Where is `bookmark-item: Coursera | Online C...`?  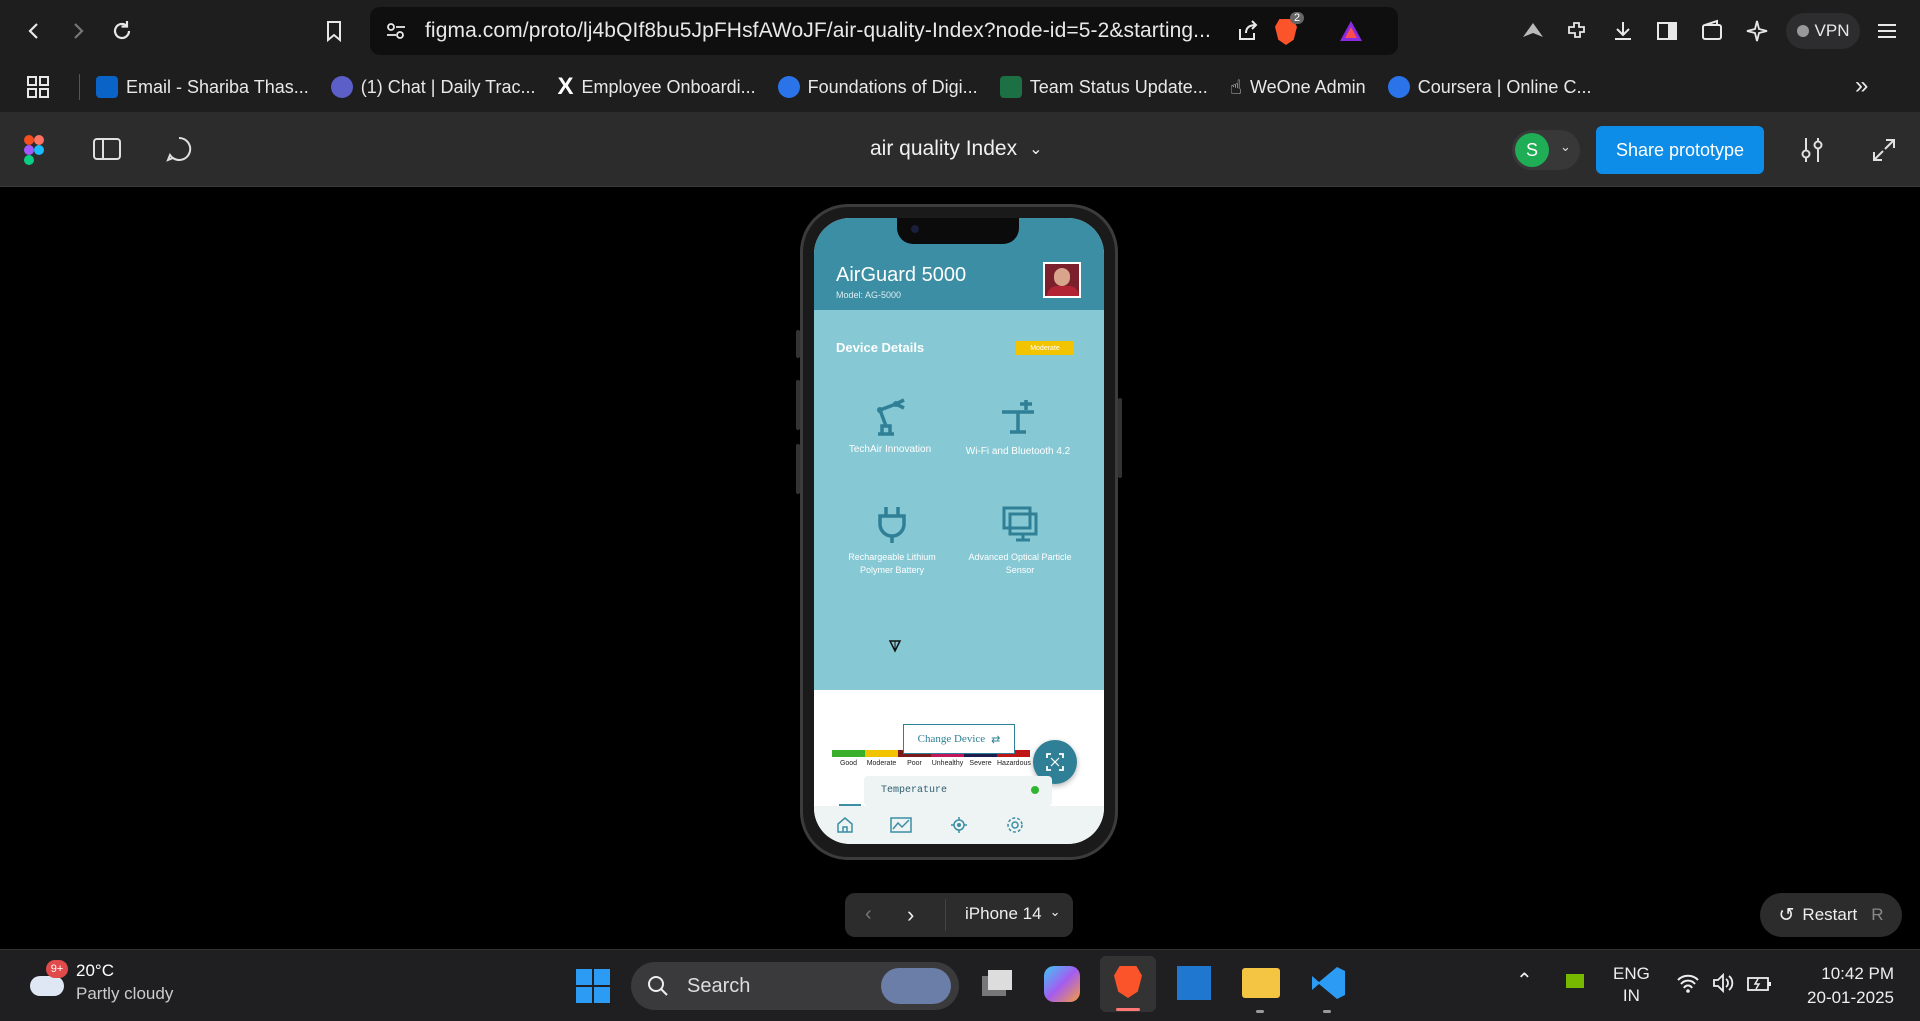
bookmark-item: Coursera | Online C... is located at coordinates (1489, 87).